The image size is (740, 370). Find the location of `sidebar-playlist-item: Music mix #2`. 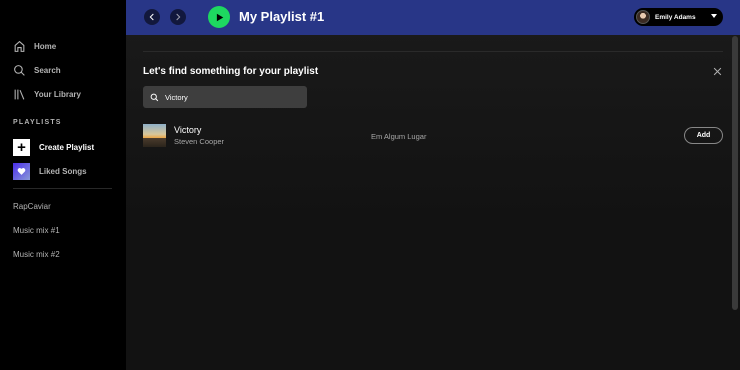

sidebar-playlist-item: Music mix #2 is located at coordinates (36, 254).